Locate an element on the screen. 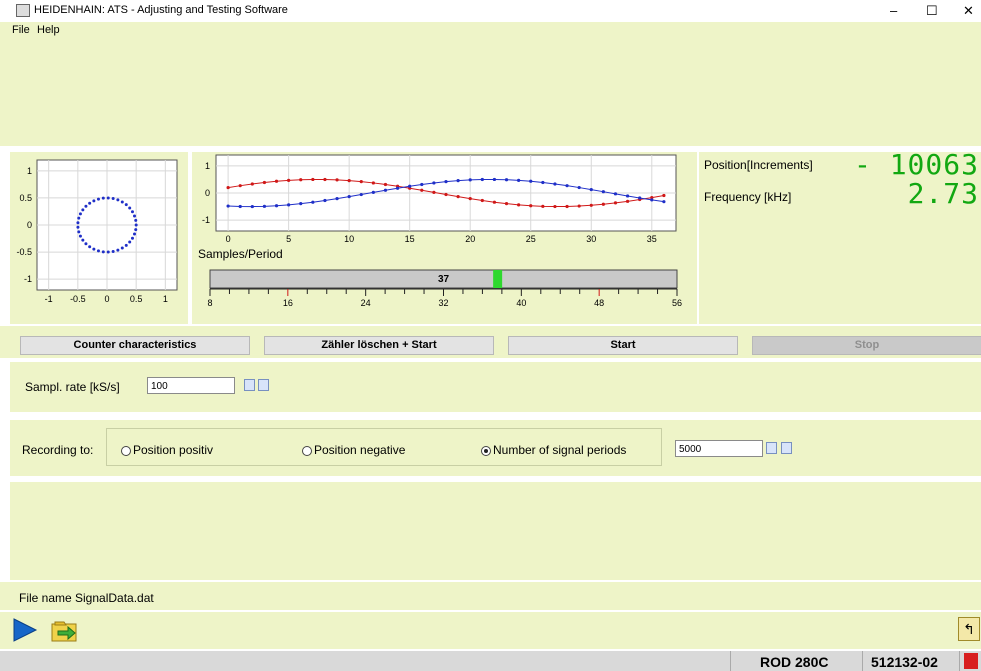 The width and height of the screenshot is (981, 671). x-tick-label: 1 is located at coordinates (165, 299).